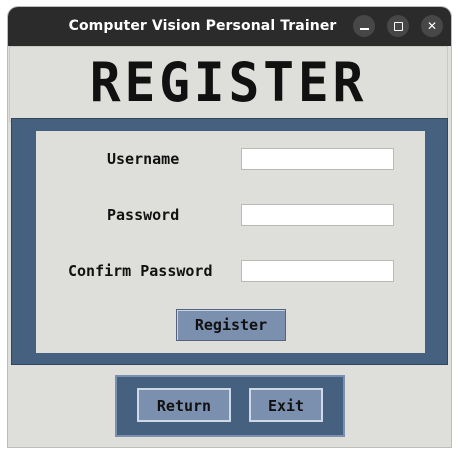  Describe the element at coordinates (317, 215) in the screenshot. I see `password-field` at that location.